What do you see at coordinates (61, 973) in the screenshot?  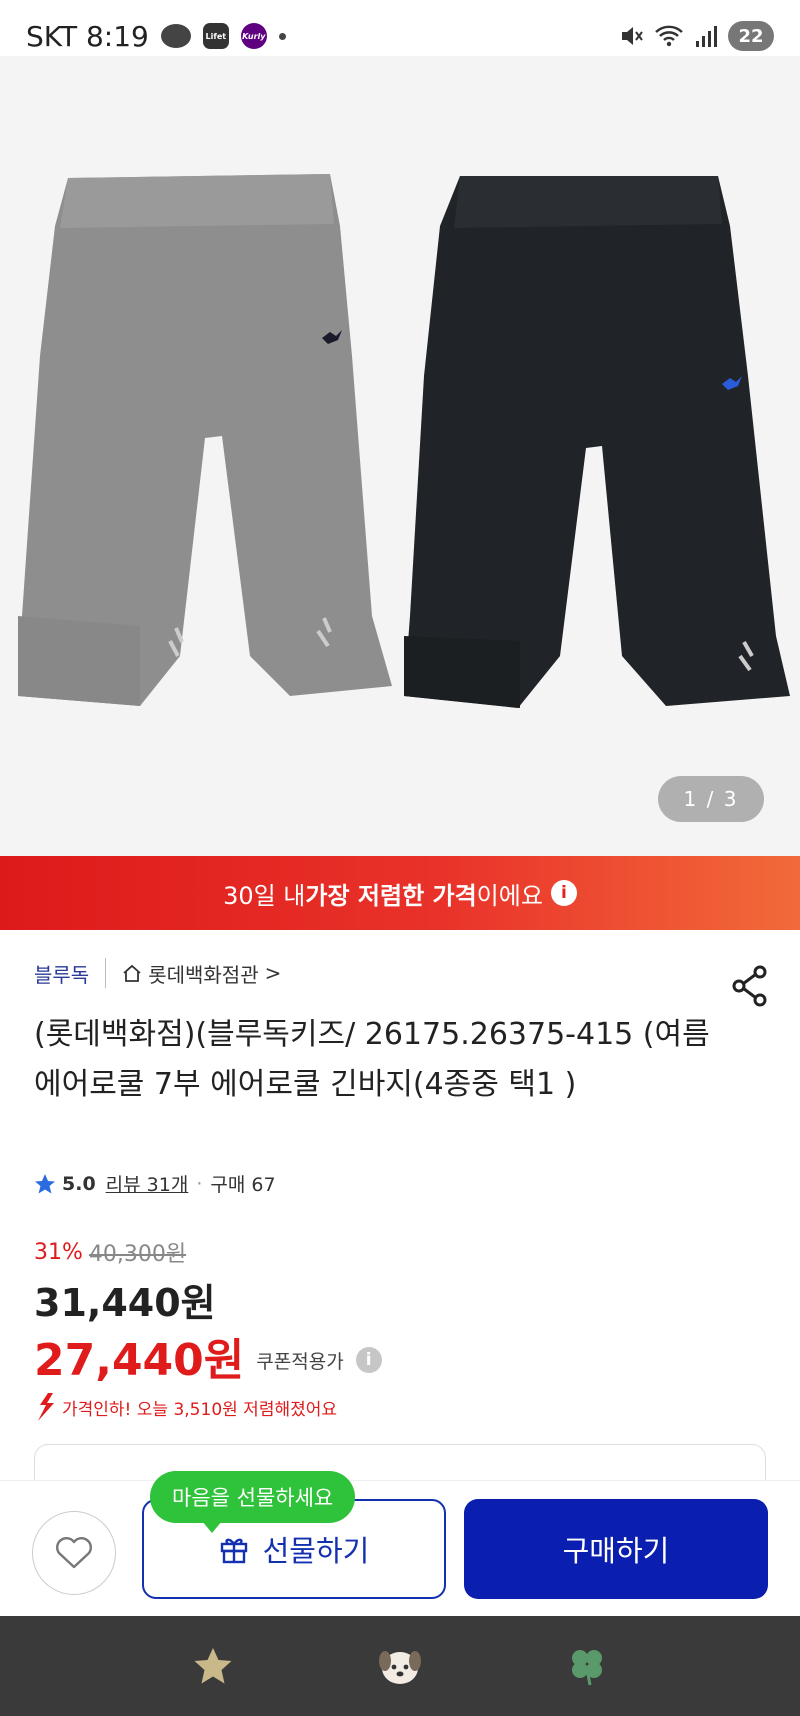 I see `brand-link: 블루독` at bounding box center [61, 973].